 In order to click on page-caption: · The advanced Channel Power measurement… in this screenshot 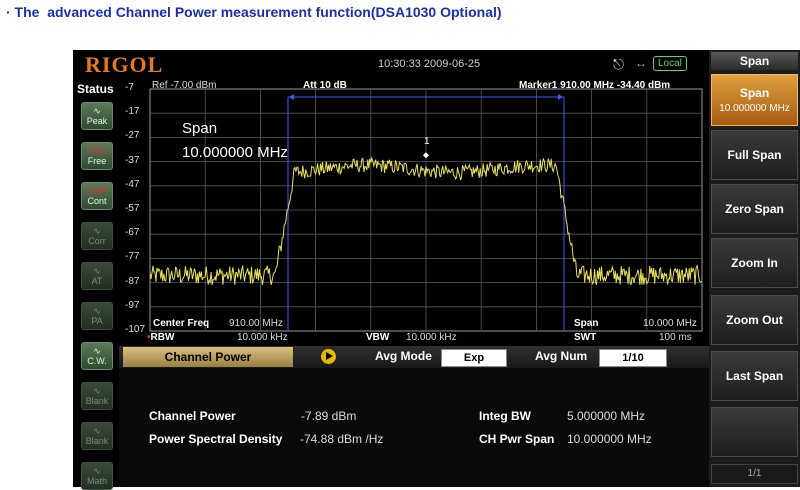, I will do `click(254, 12)`.